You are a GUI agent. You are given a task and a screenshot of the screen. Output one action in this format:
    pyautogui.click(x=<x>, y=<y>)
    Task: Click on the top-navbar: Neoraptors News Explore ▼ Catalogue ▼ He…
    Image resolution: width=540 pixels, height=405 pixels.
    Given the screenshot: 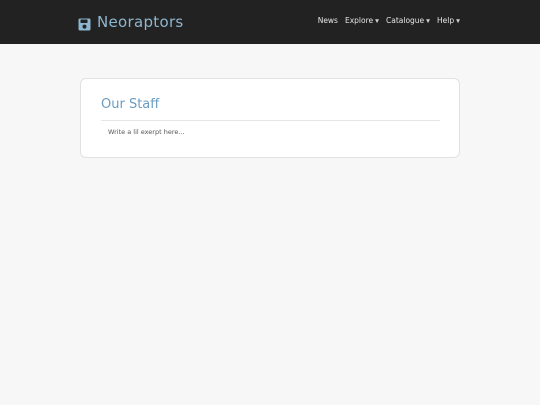 What is the action you would take?
    pyautogui.click(x=270, y=22)
    